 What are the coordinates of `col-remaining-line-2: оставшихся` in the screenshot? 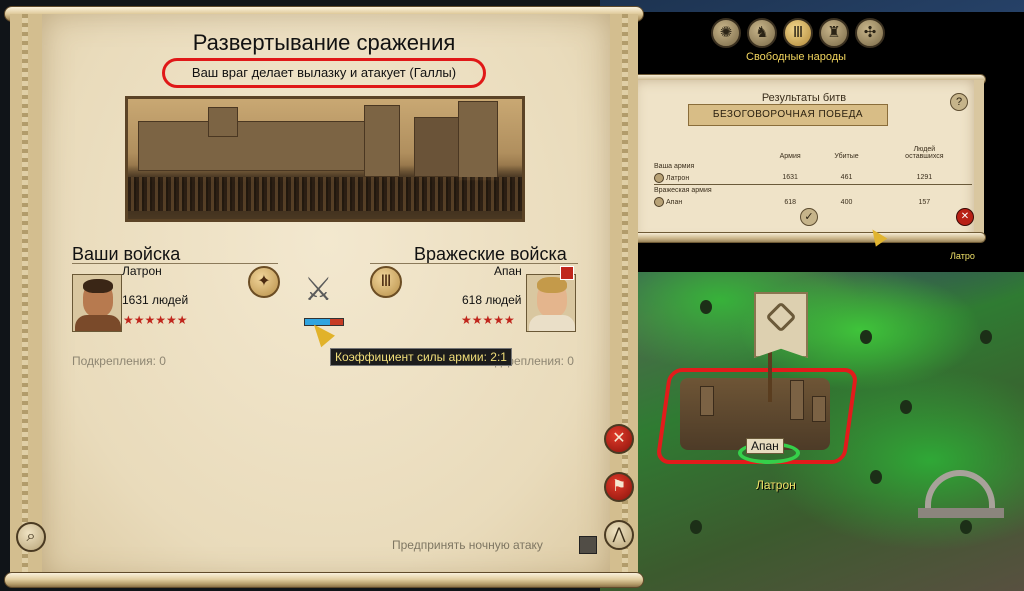 It's located at (924, 156).